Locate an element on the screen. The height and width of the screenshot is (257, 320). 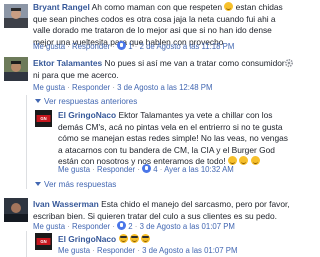
like-count: 4 is located at coordinates (155, 169).